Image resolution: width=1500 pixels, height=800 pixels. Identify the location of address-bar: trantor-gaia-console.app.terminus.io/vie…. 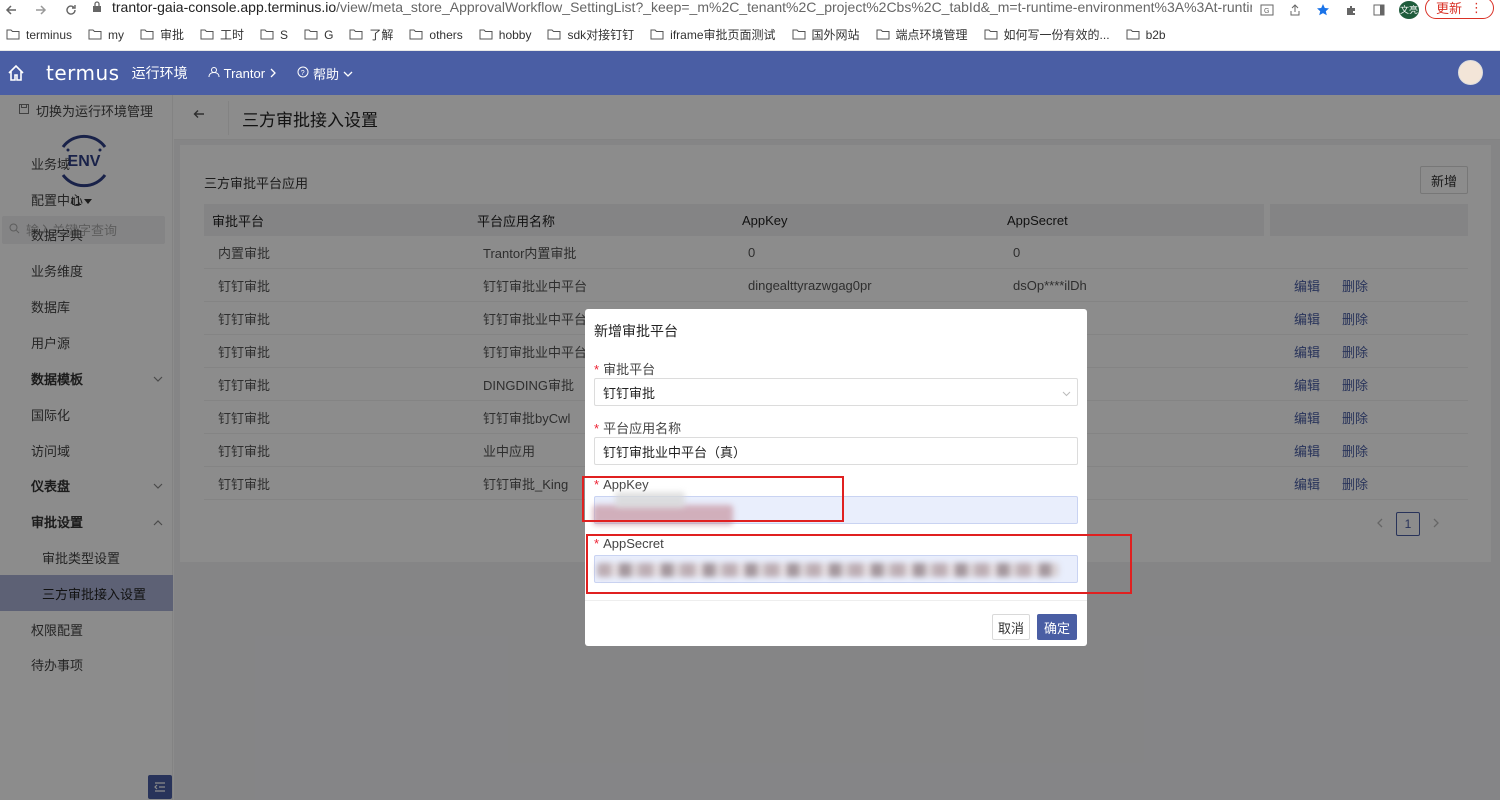
(672, 9).